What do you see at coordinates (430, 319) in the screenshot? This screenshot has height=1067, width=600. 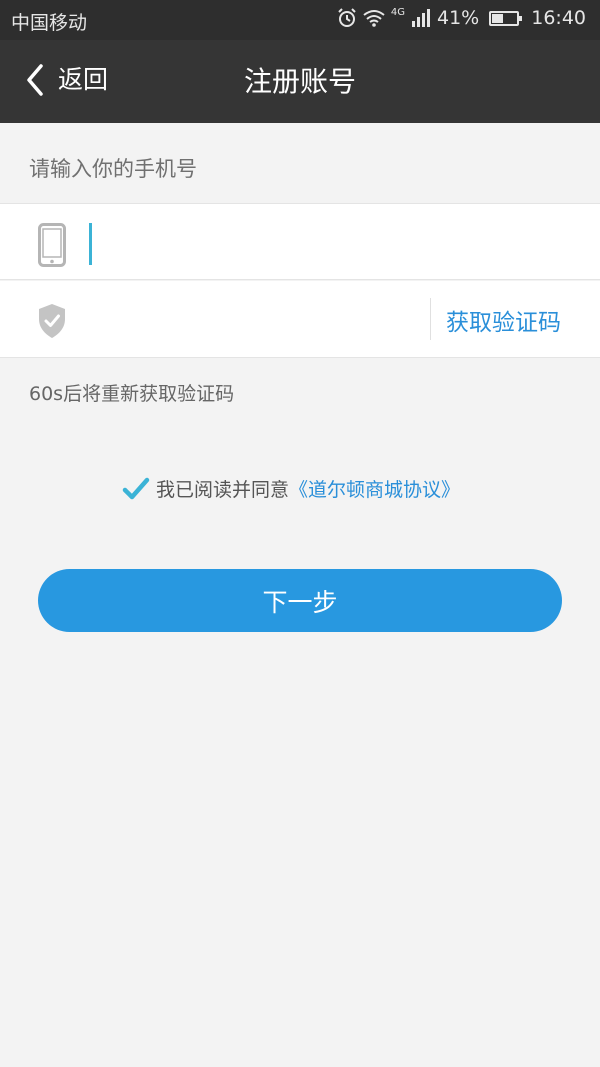 I see `divider` at bounding box center [430, 319].